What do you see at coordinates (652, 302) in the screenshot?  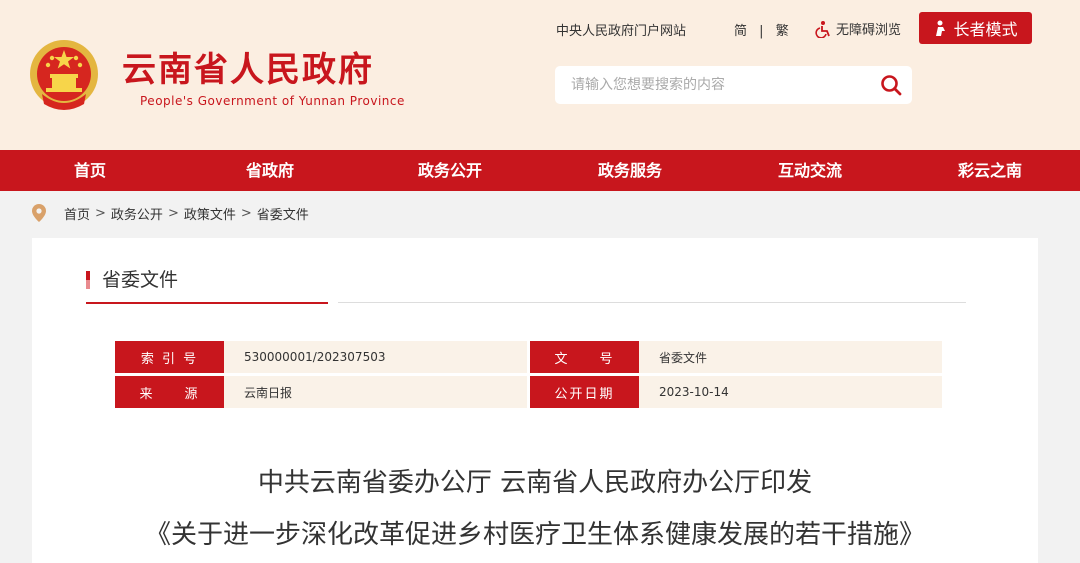 I see `section-divider` at bounding box center [652, 302].